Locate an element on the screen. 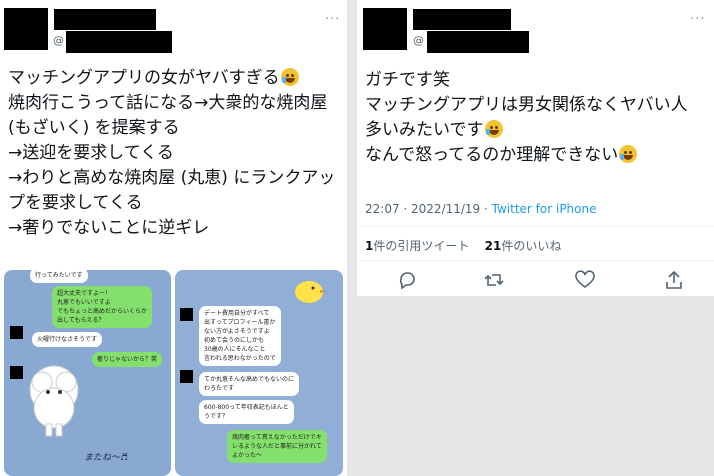 This screenshot has height=476, width=714. chat-bubble: てか丸恵そんな高めでもないのに わろたです is located at coordinates (249, 384).